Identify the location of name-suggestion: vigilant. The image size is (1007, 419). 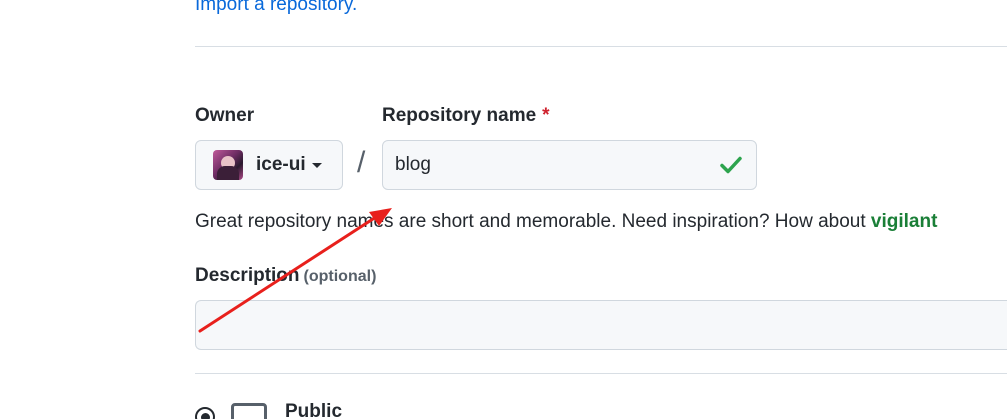
(904, 221).